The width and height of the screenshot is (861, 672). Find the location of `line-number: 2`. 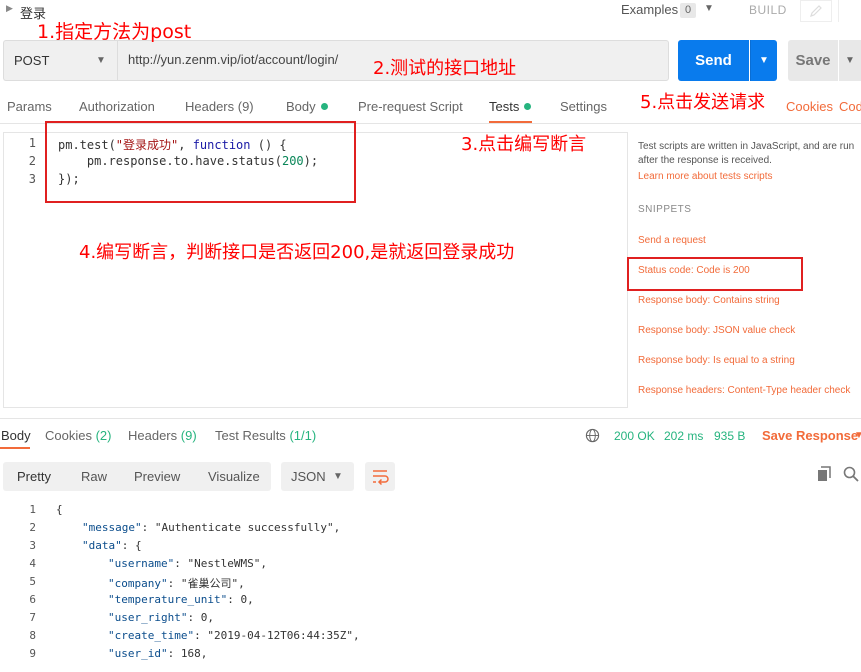

line-number: 2 is located at coordinates (32, 161).